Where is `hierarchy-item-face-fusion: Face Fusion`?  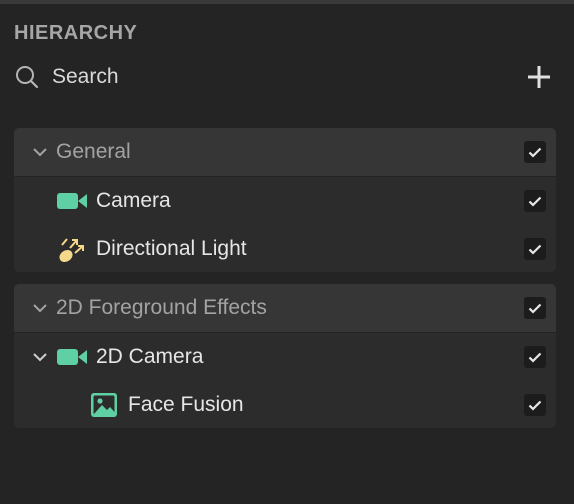
hierarchy-item-face-fusion: Face Fusion is located at coordinates (285, 404).